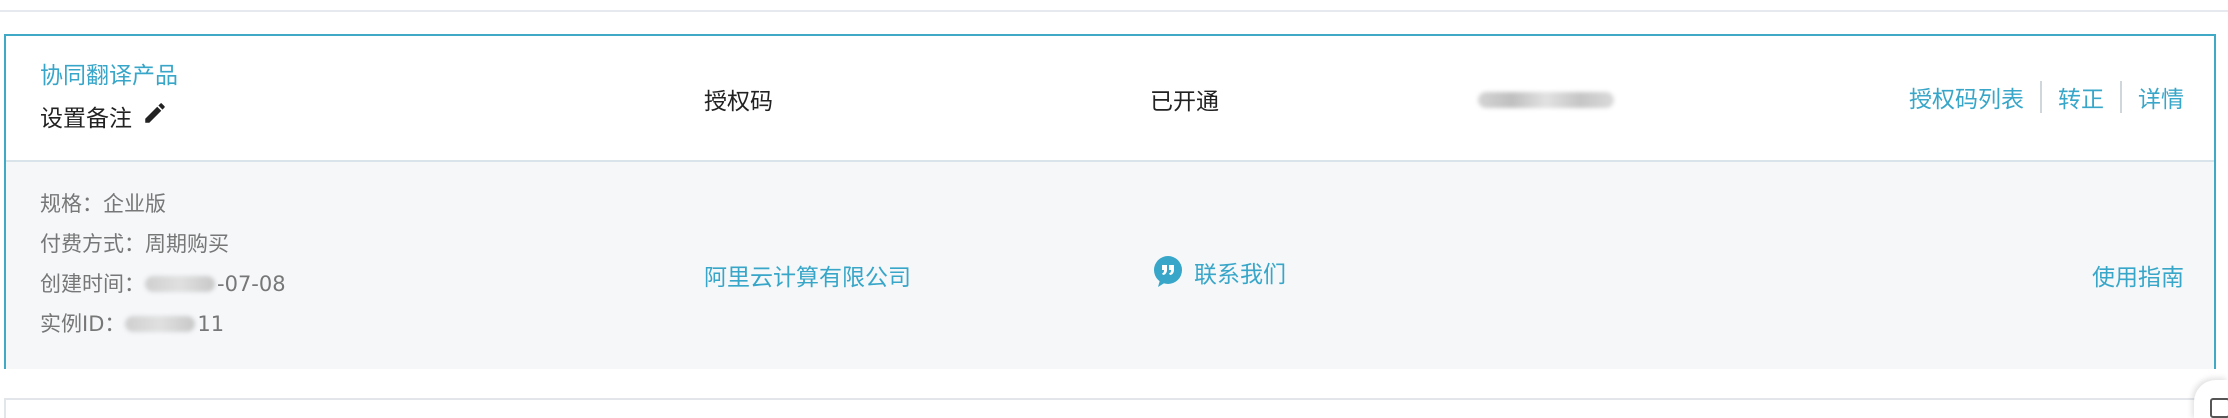 The width and height of the screenshot is (2228, 418). I want to click on quote-bubble-icon, so click(1168, 272).